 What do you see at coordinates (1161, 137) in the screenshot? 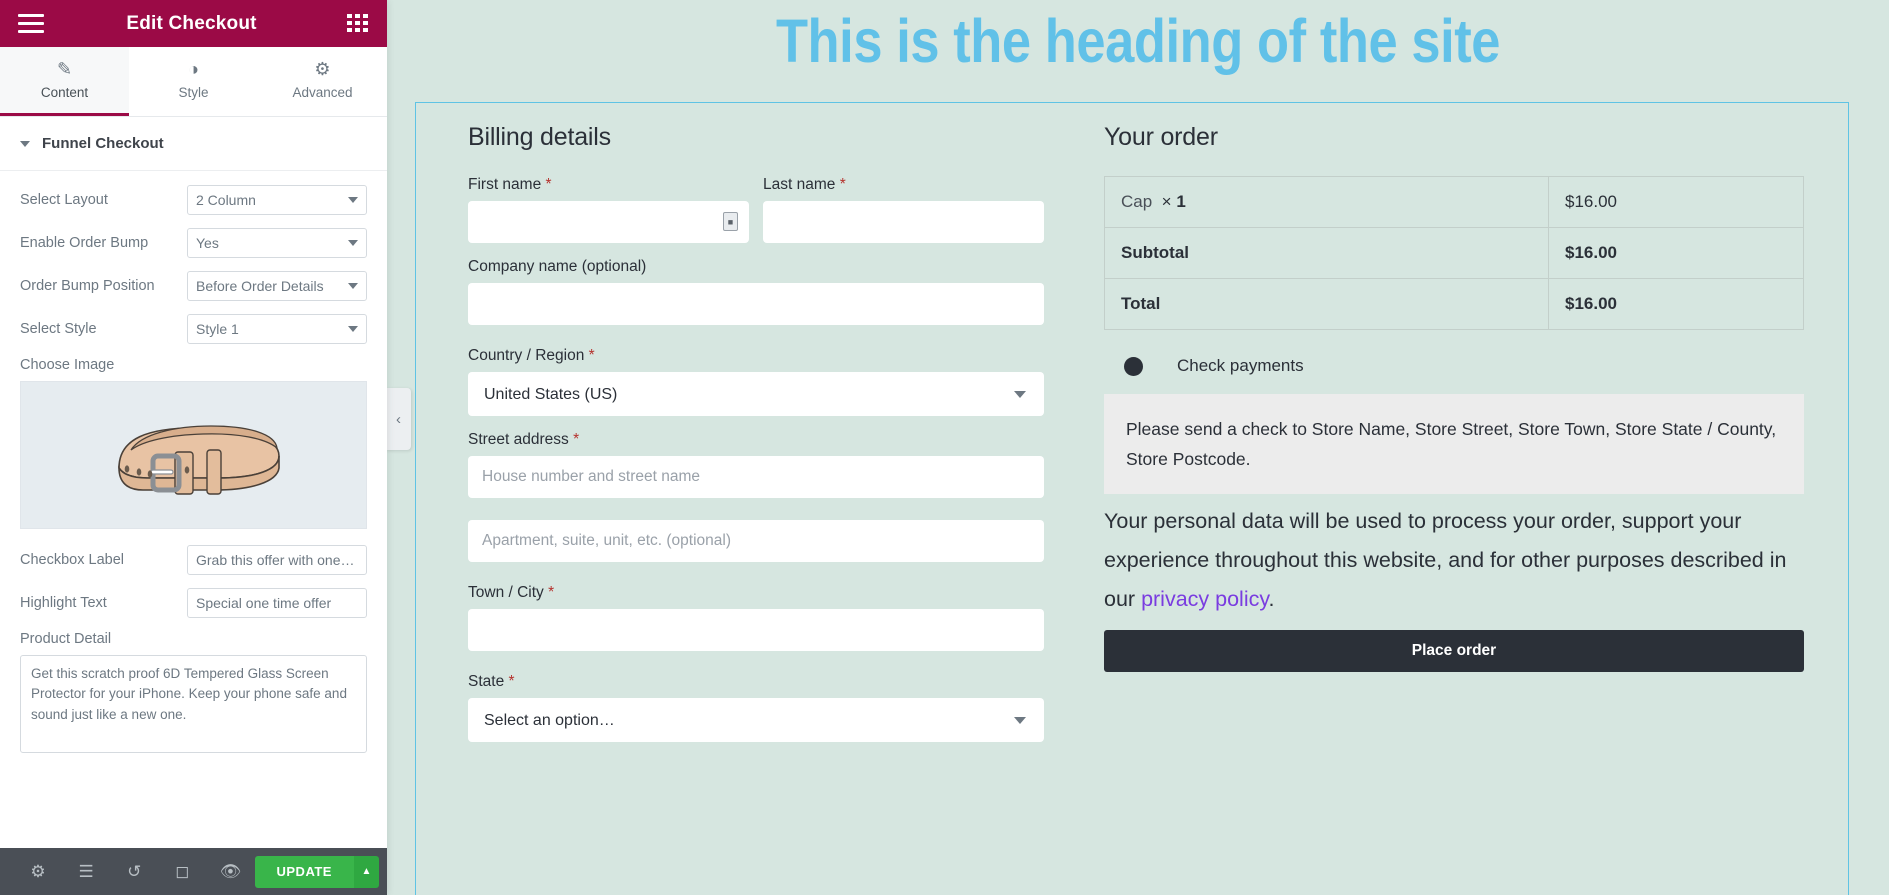
I see `your-order-heading: Your order` at bounding box center [1161, 137].